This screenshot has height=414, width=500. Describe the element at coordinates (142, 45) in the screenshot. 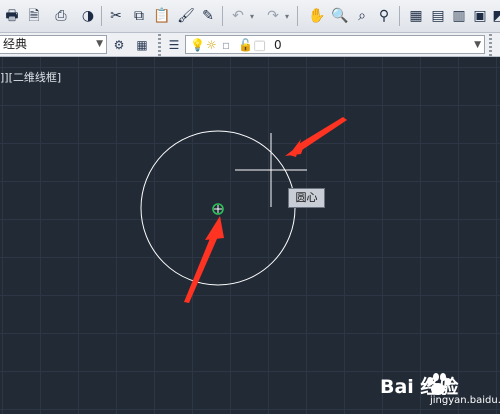

I see `workspace-save-icon: ▦` at that location.